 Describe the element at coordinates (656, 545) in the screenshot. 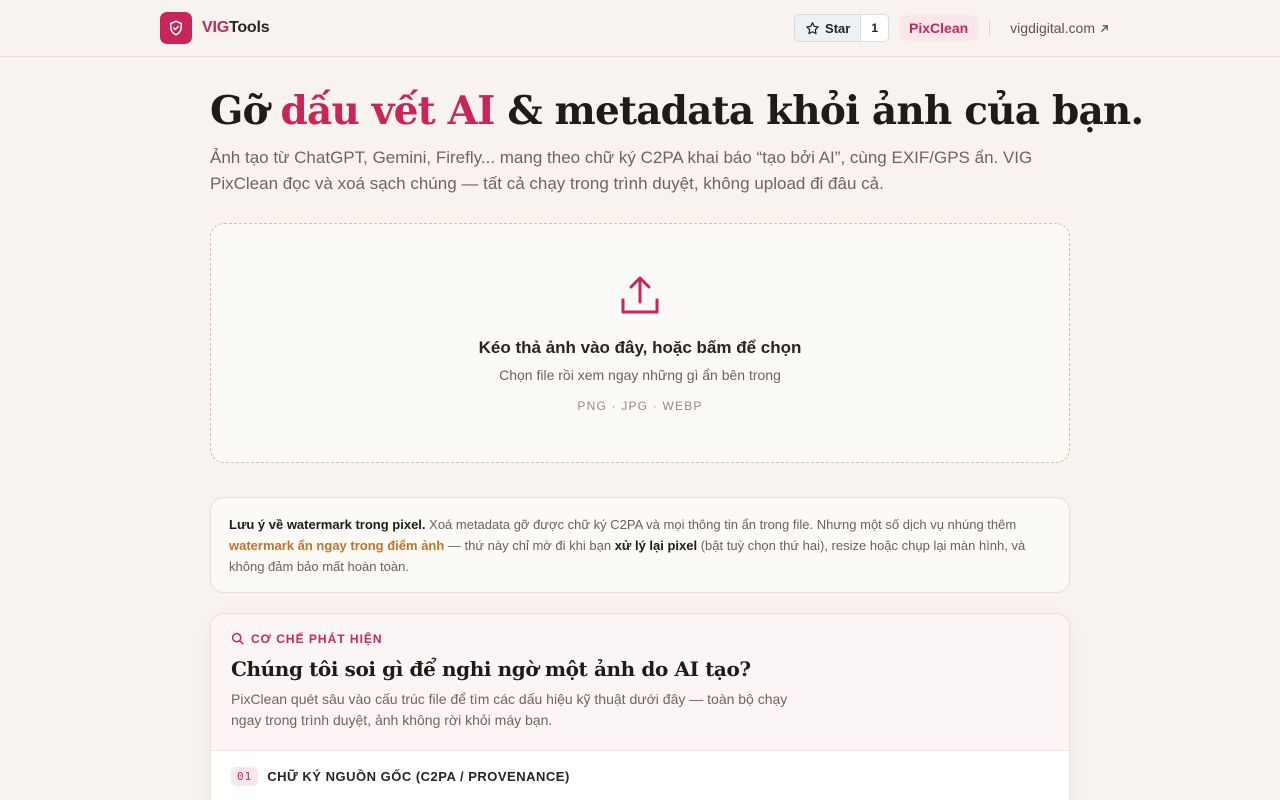

I see `notice-emphasis: xử lý lại pixel` at that location.